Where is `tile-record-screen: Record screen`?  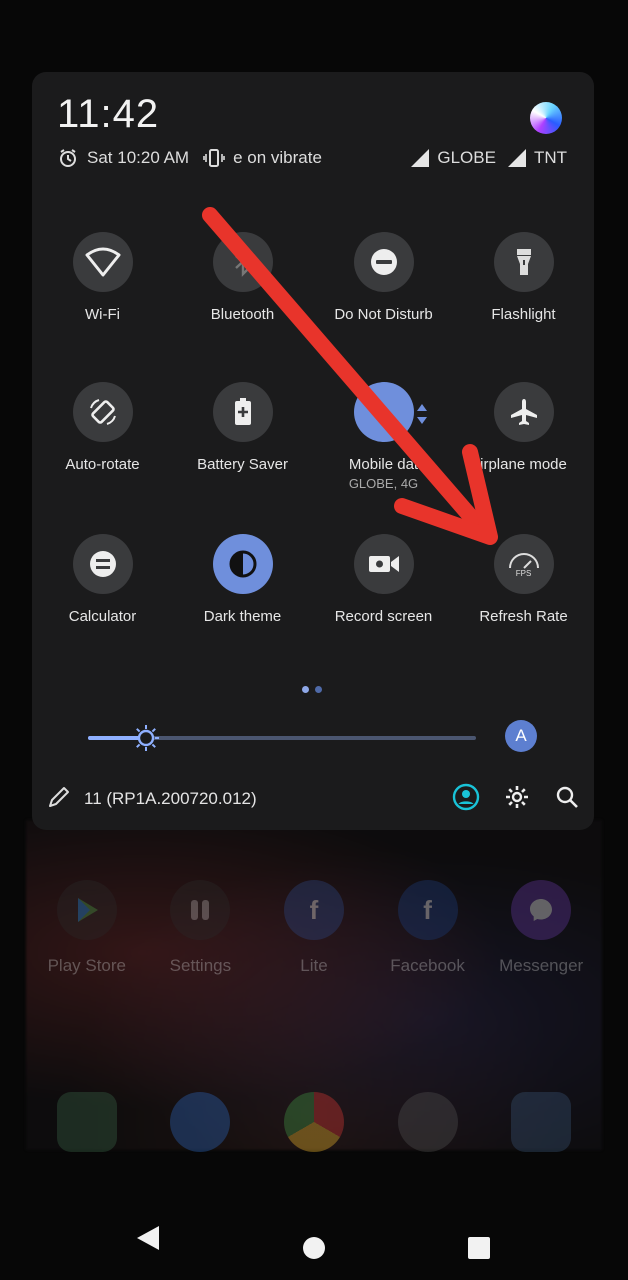
tile-record-screen: Record screen is located at coordinates (383, 579).